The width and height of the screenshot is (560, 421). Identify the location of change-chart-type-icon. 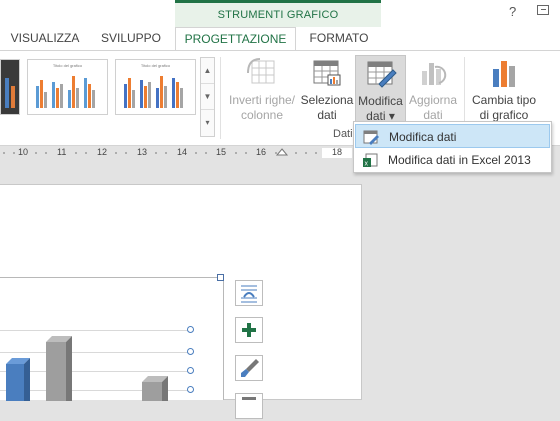
(504, 73).